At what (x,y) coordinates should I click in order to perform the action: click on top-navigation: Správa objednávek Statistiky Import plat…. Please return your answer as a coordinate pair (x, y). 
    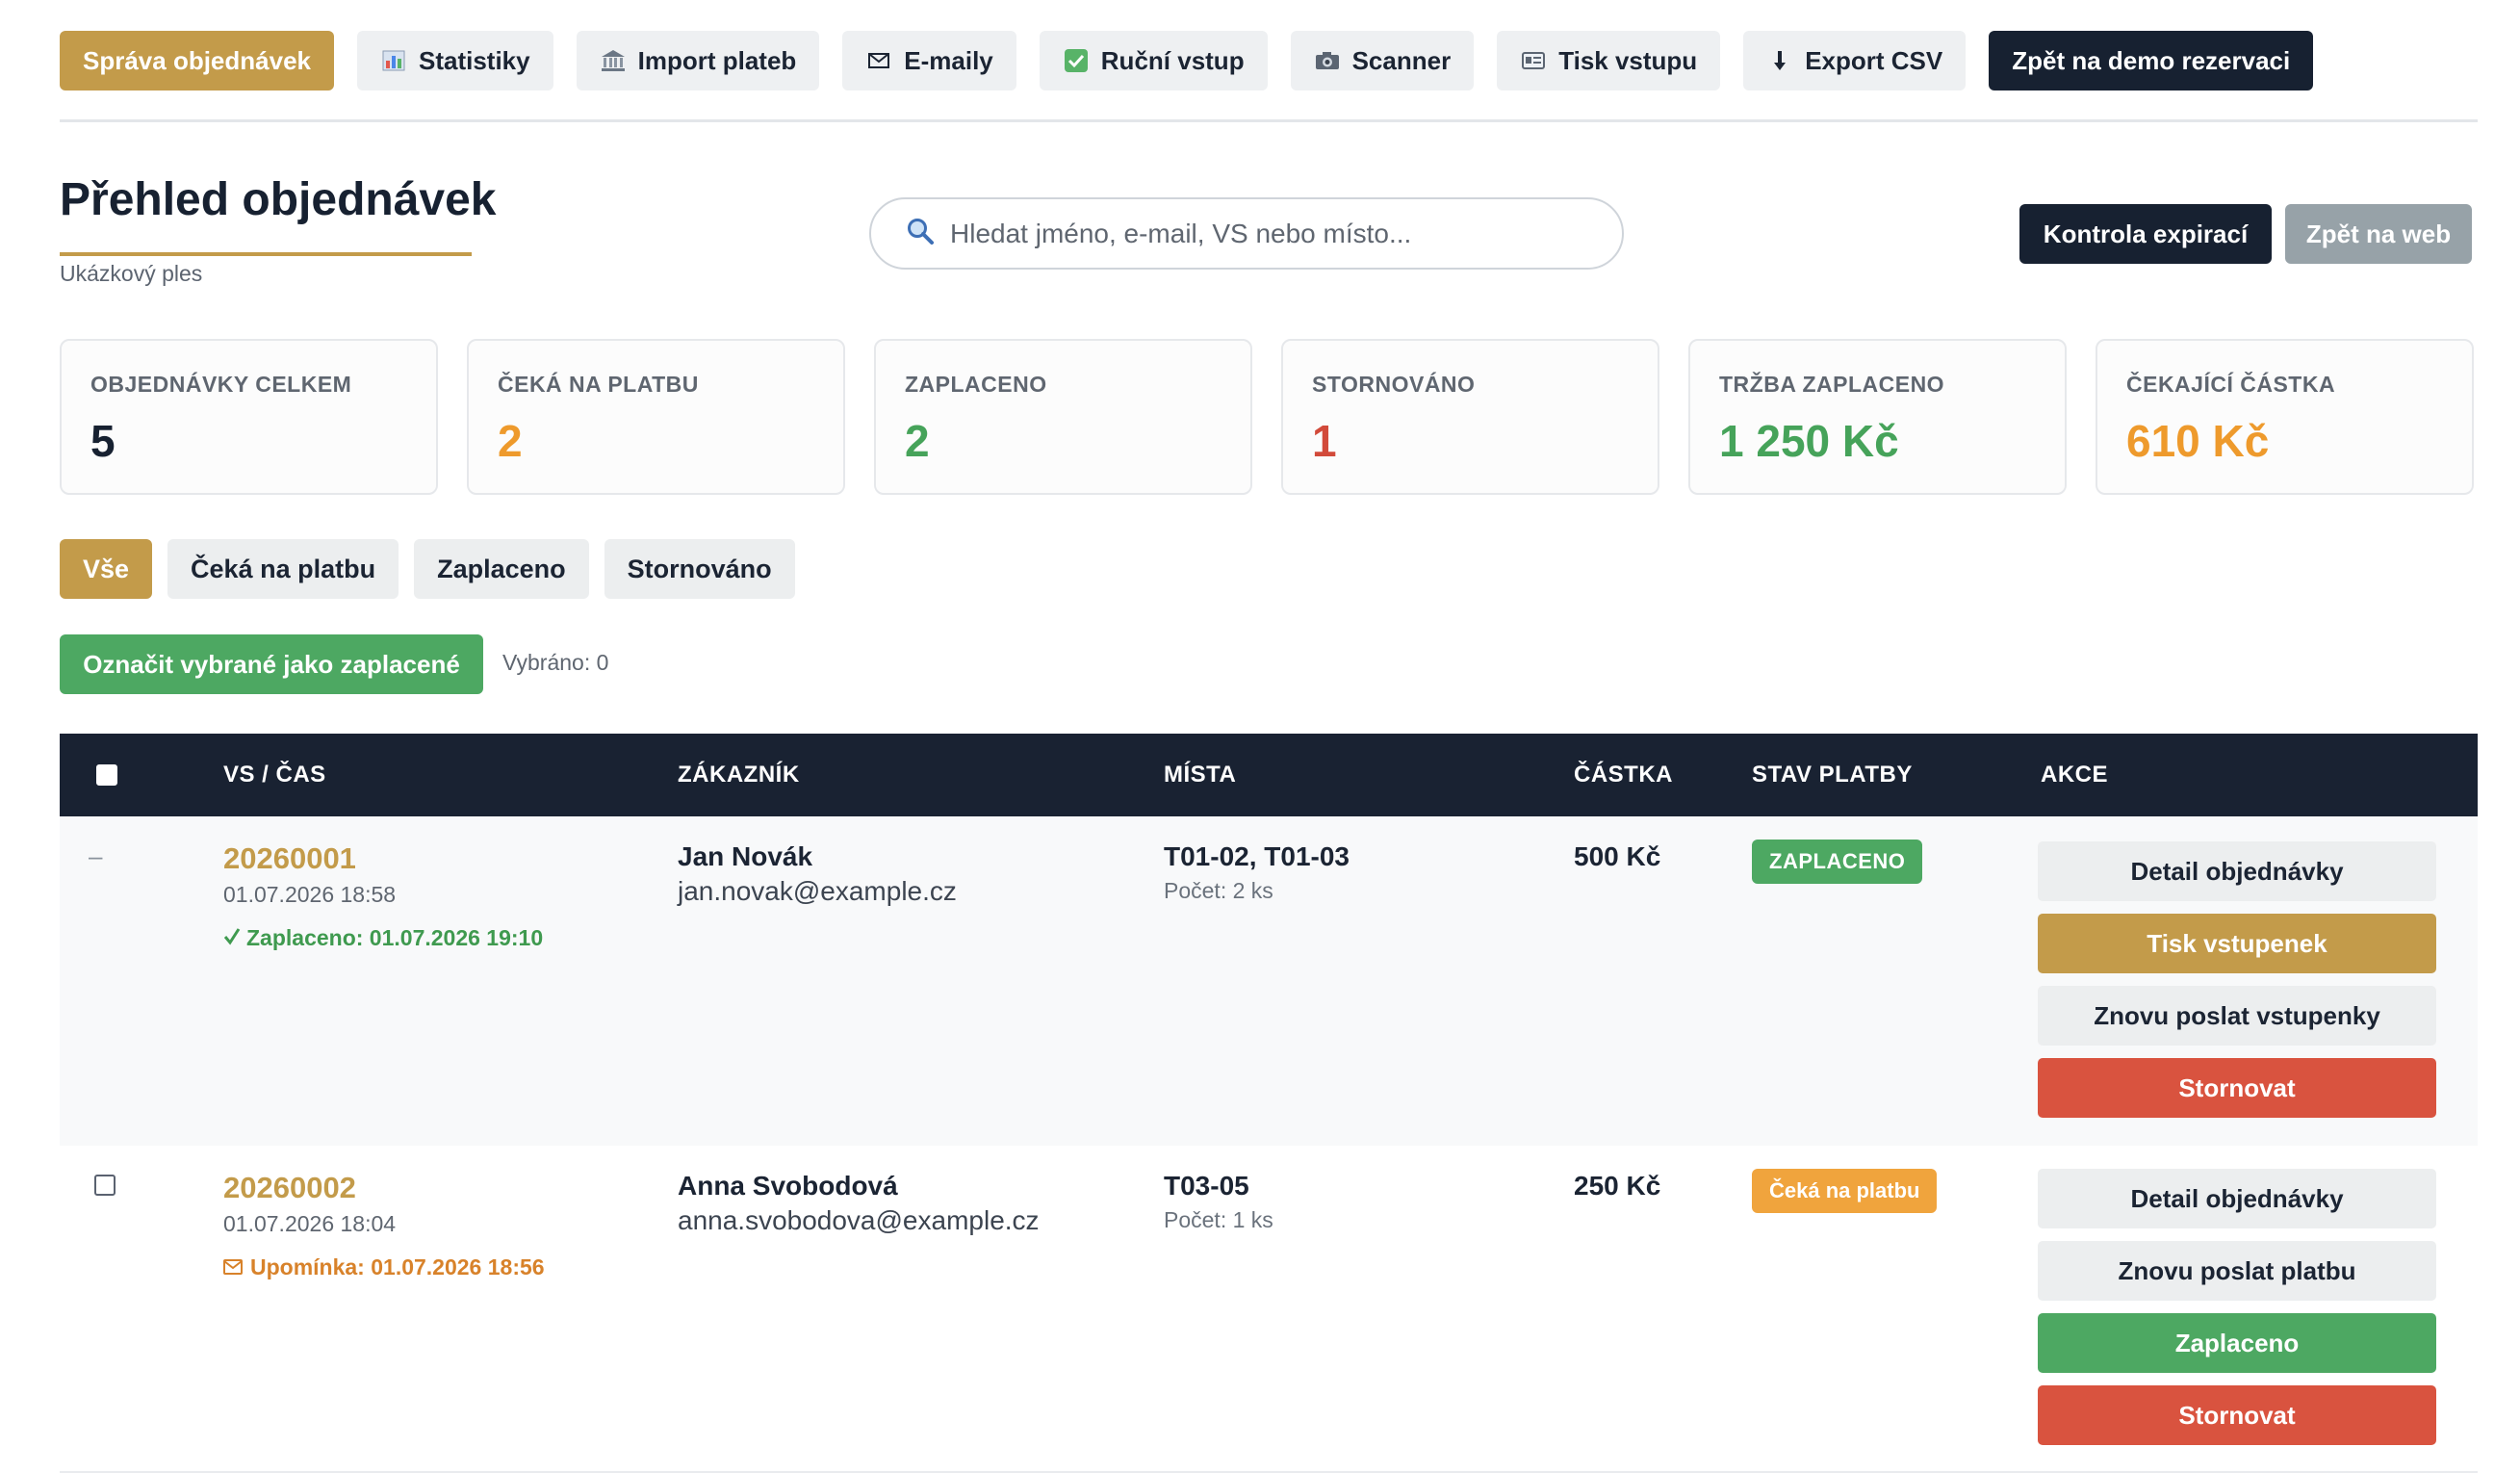
    Looking at the image, I should click on (1187, 61).